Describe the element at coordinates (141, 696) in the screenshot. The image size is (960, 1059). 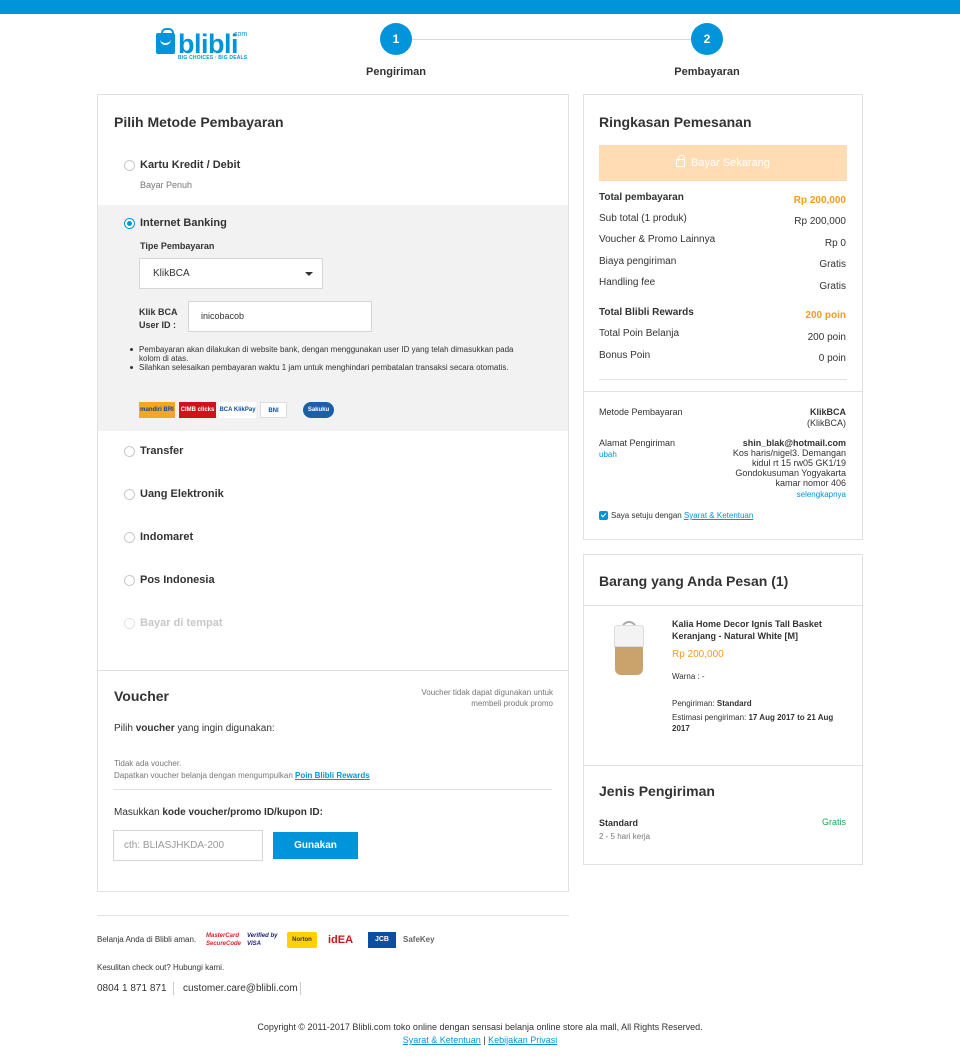
I see `voucher-title: Voucher` at that location.